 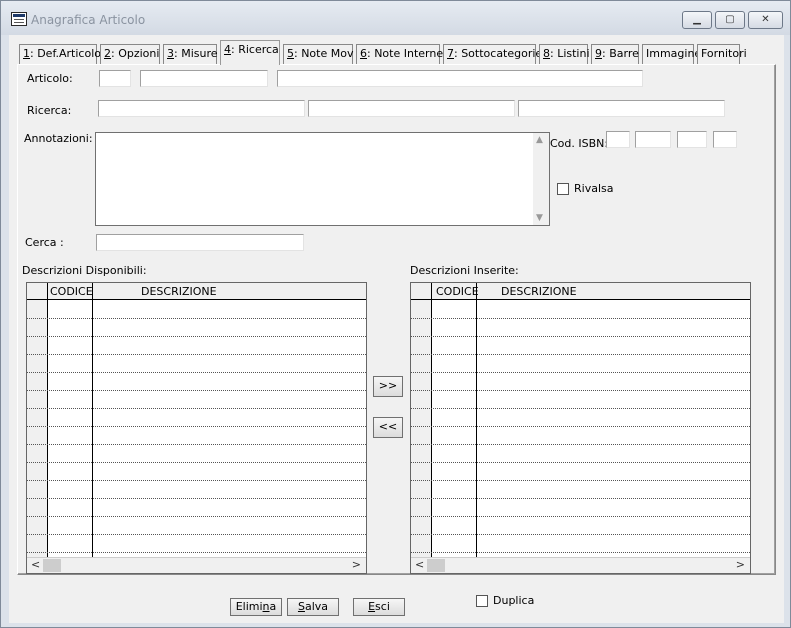 I want to click on tab-listini: 8: Listini, so click(x=564, y=54).